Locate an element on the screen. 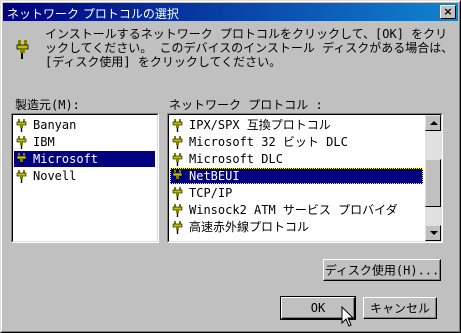 The image size is (461, 333). protocol-item: 高速赤外線プロトコル is located at coordinates (296, 227).